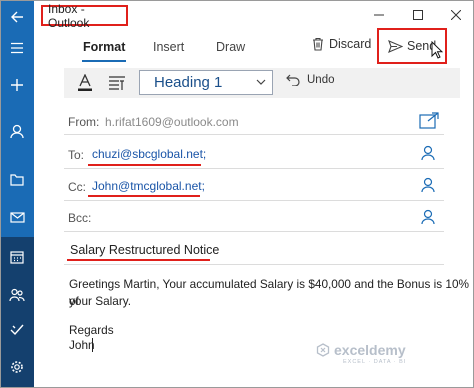 The width and height of the screenshot is (474, 388). Describe the element at coordinates (138, 260) in the screenshot. I see `subject-highlight-underline` at that location.